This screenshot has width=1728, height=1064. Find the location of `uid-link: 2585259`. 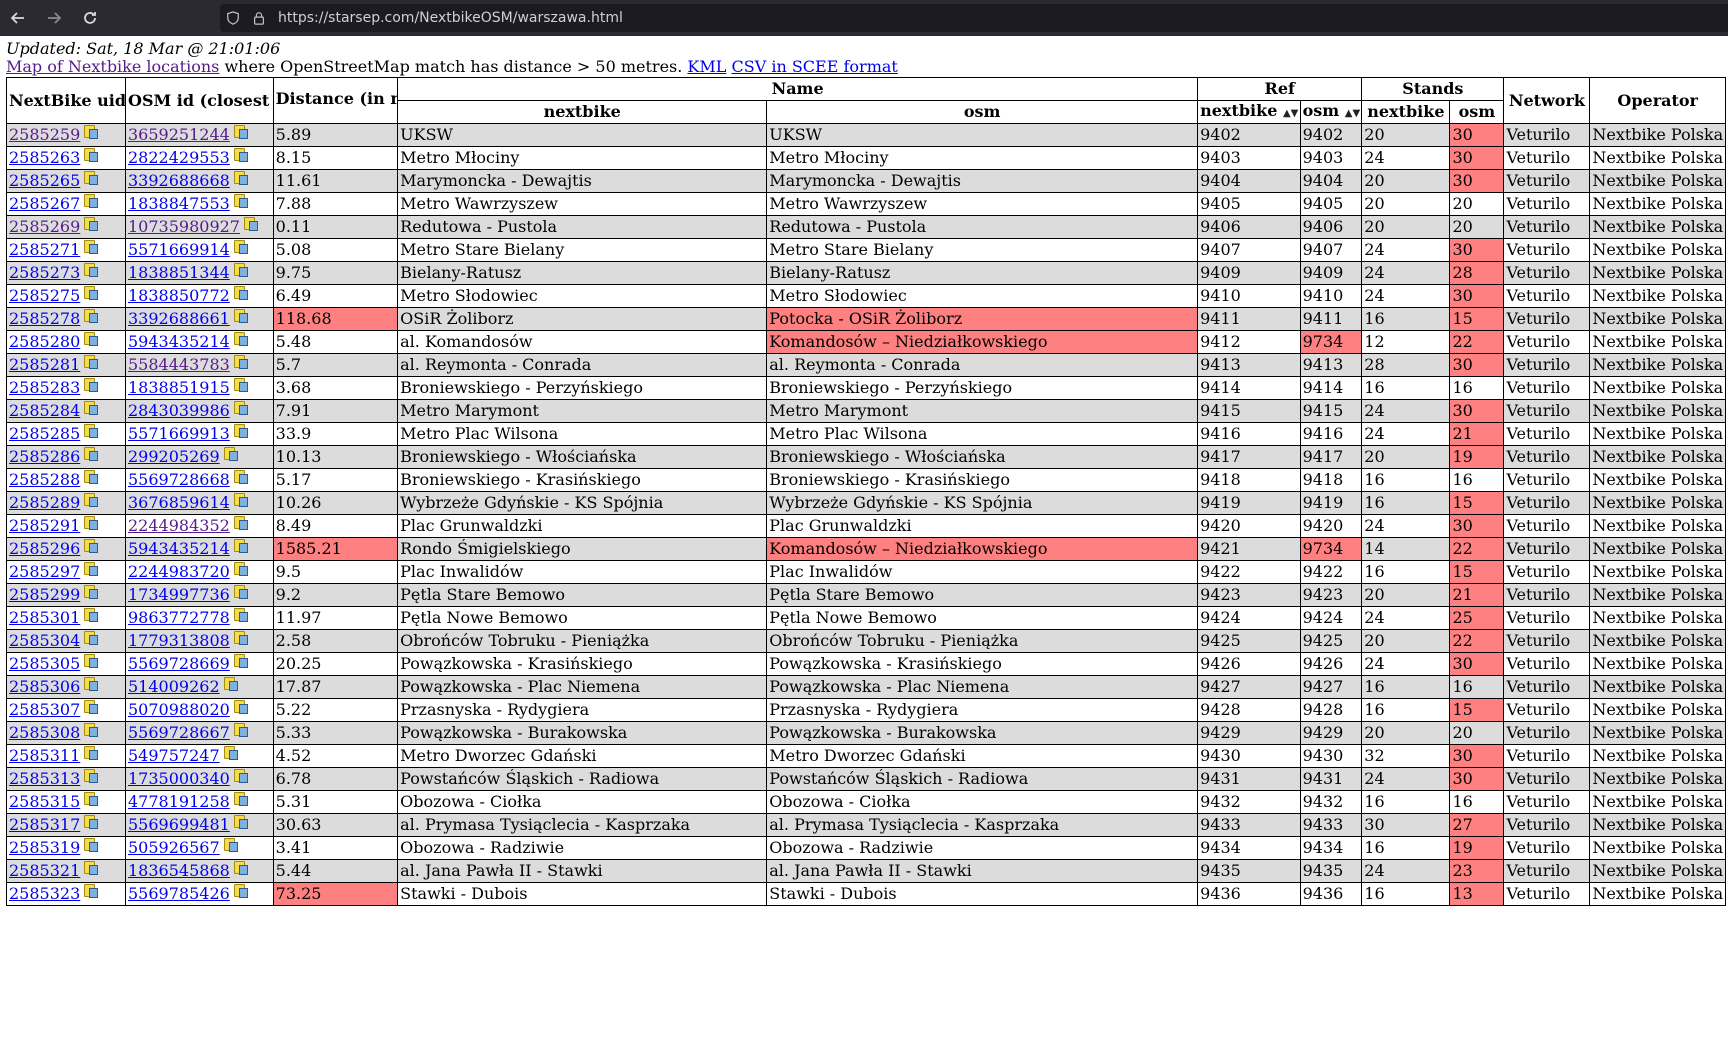

uid-link: 2585259 is located at coordinates (44, 134).